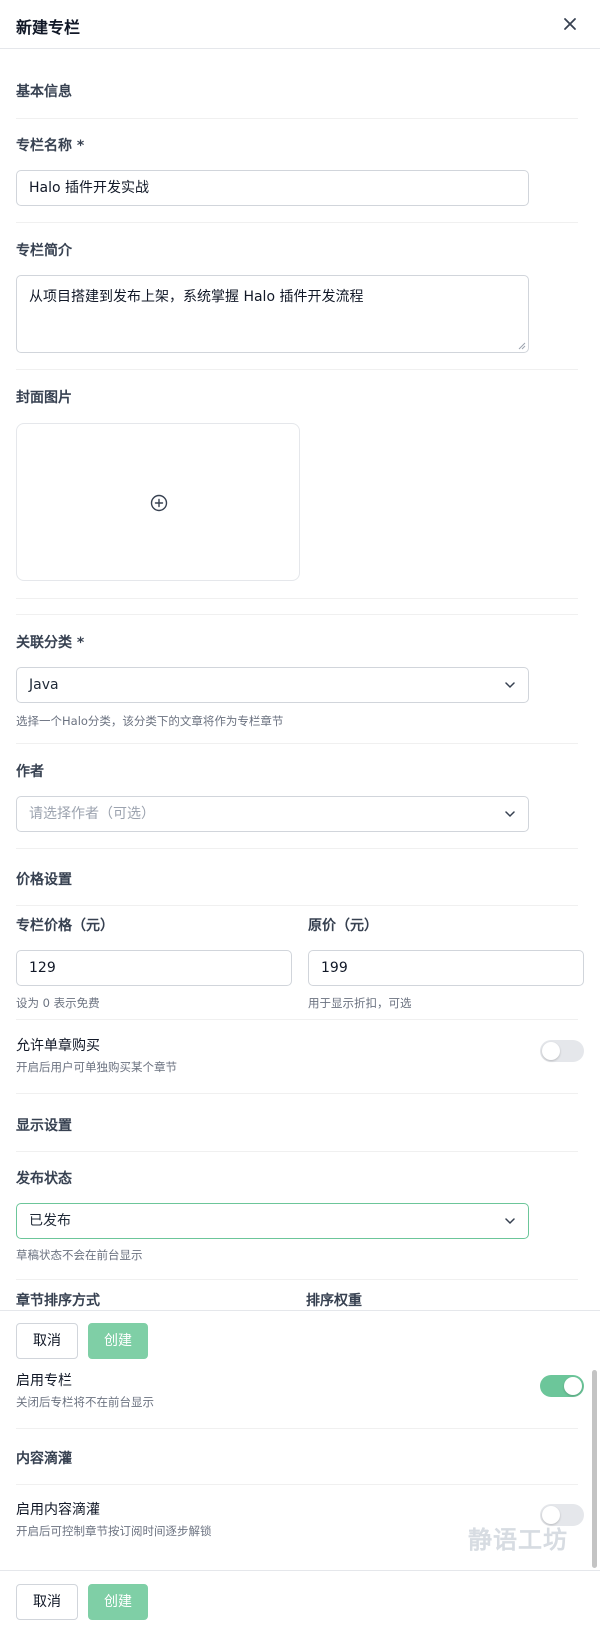  What do you see at coordinates (44, 1179) in the screenshot?
I see `status-label: 发布状态` at bounding box center [44, 1179].